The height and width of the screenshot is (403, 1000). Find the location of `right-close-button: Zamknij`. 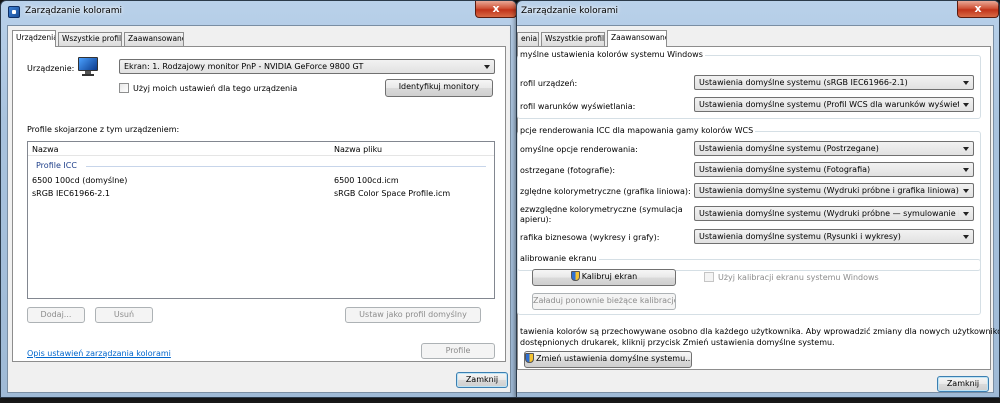

right-close-button: Zamknij is located at coordinates (963, 384).